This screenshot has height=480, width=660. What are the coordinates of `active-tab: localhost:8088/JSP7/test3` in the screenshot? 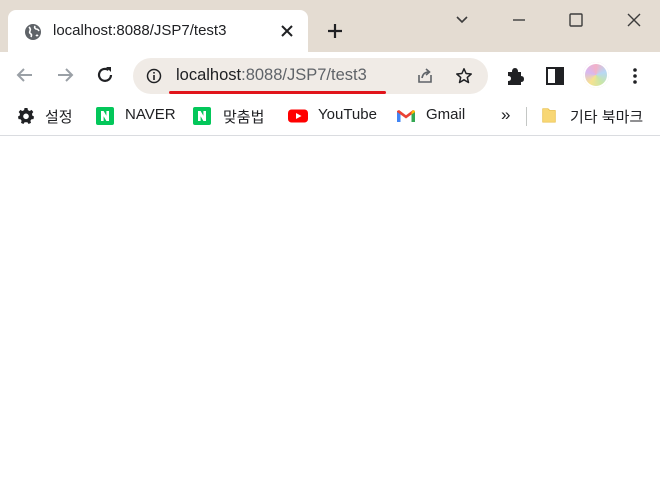 It's located at (158, 31).